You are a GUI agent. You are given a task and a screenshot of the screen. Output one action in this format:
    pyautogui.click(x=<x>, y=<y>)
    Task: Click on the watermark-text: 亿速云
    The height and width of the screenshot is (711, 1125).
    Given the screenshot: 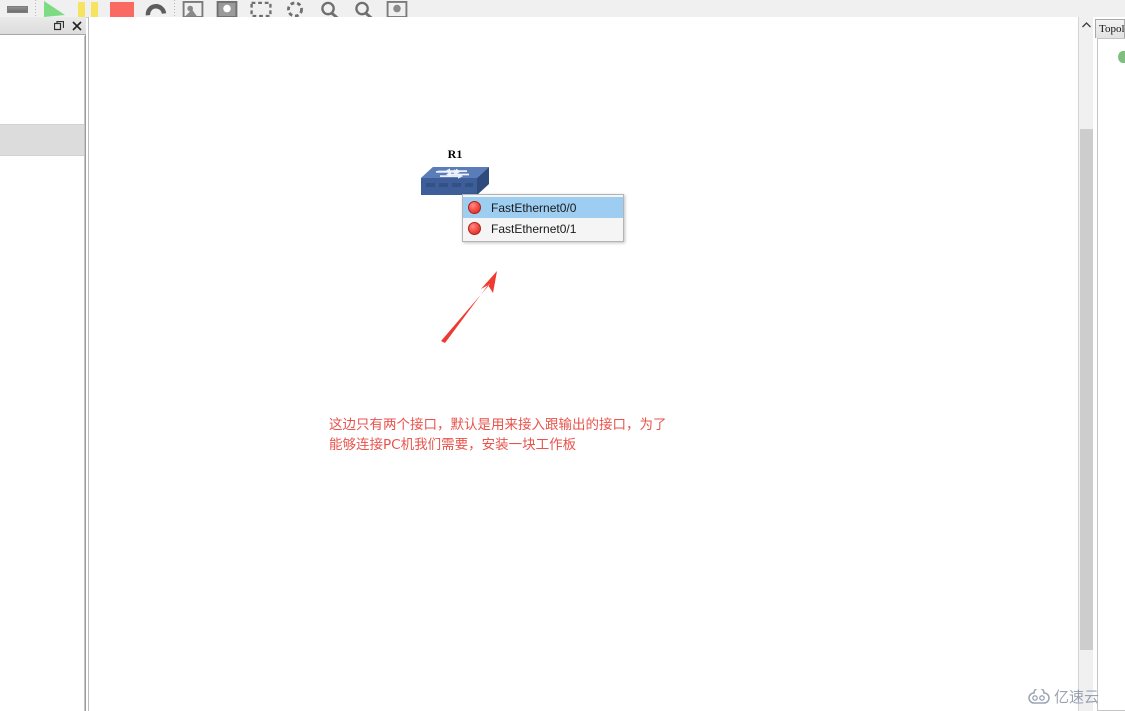 What is the action you would take?
    pyautogui.click(x=1077, y=697)
    